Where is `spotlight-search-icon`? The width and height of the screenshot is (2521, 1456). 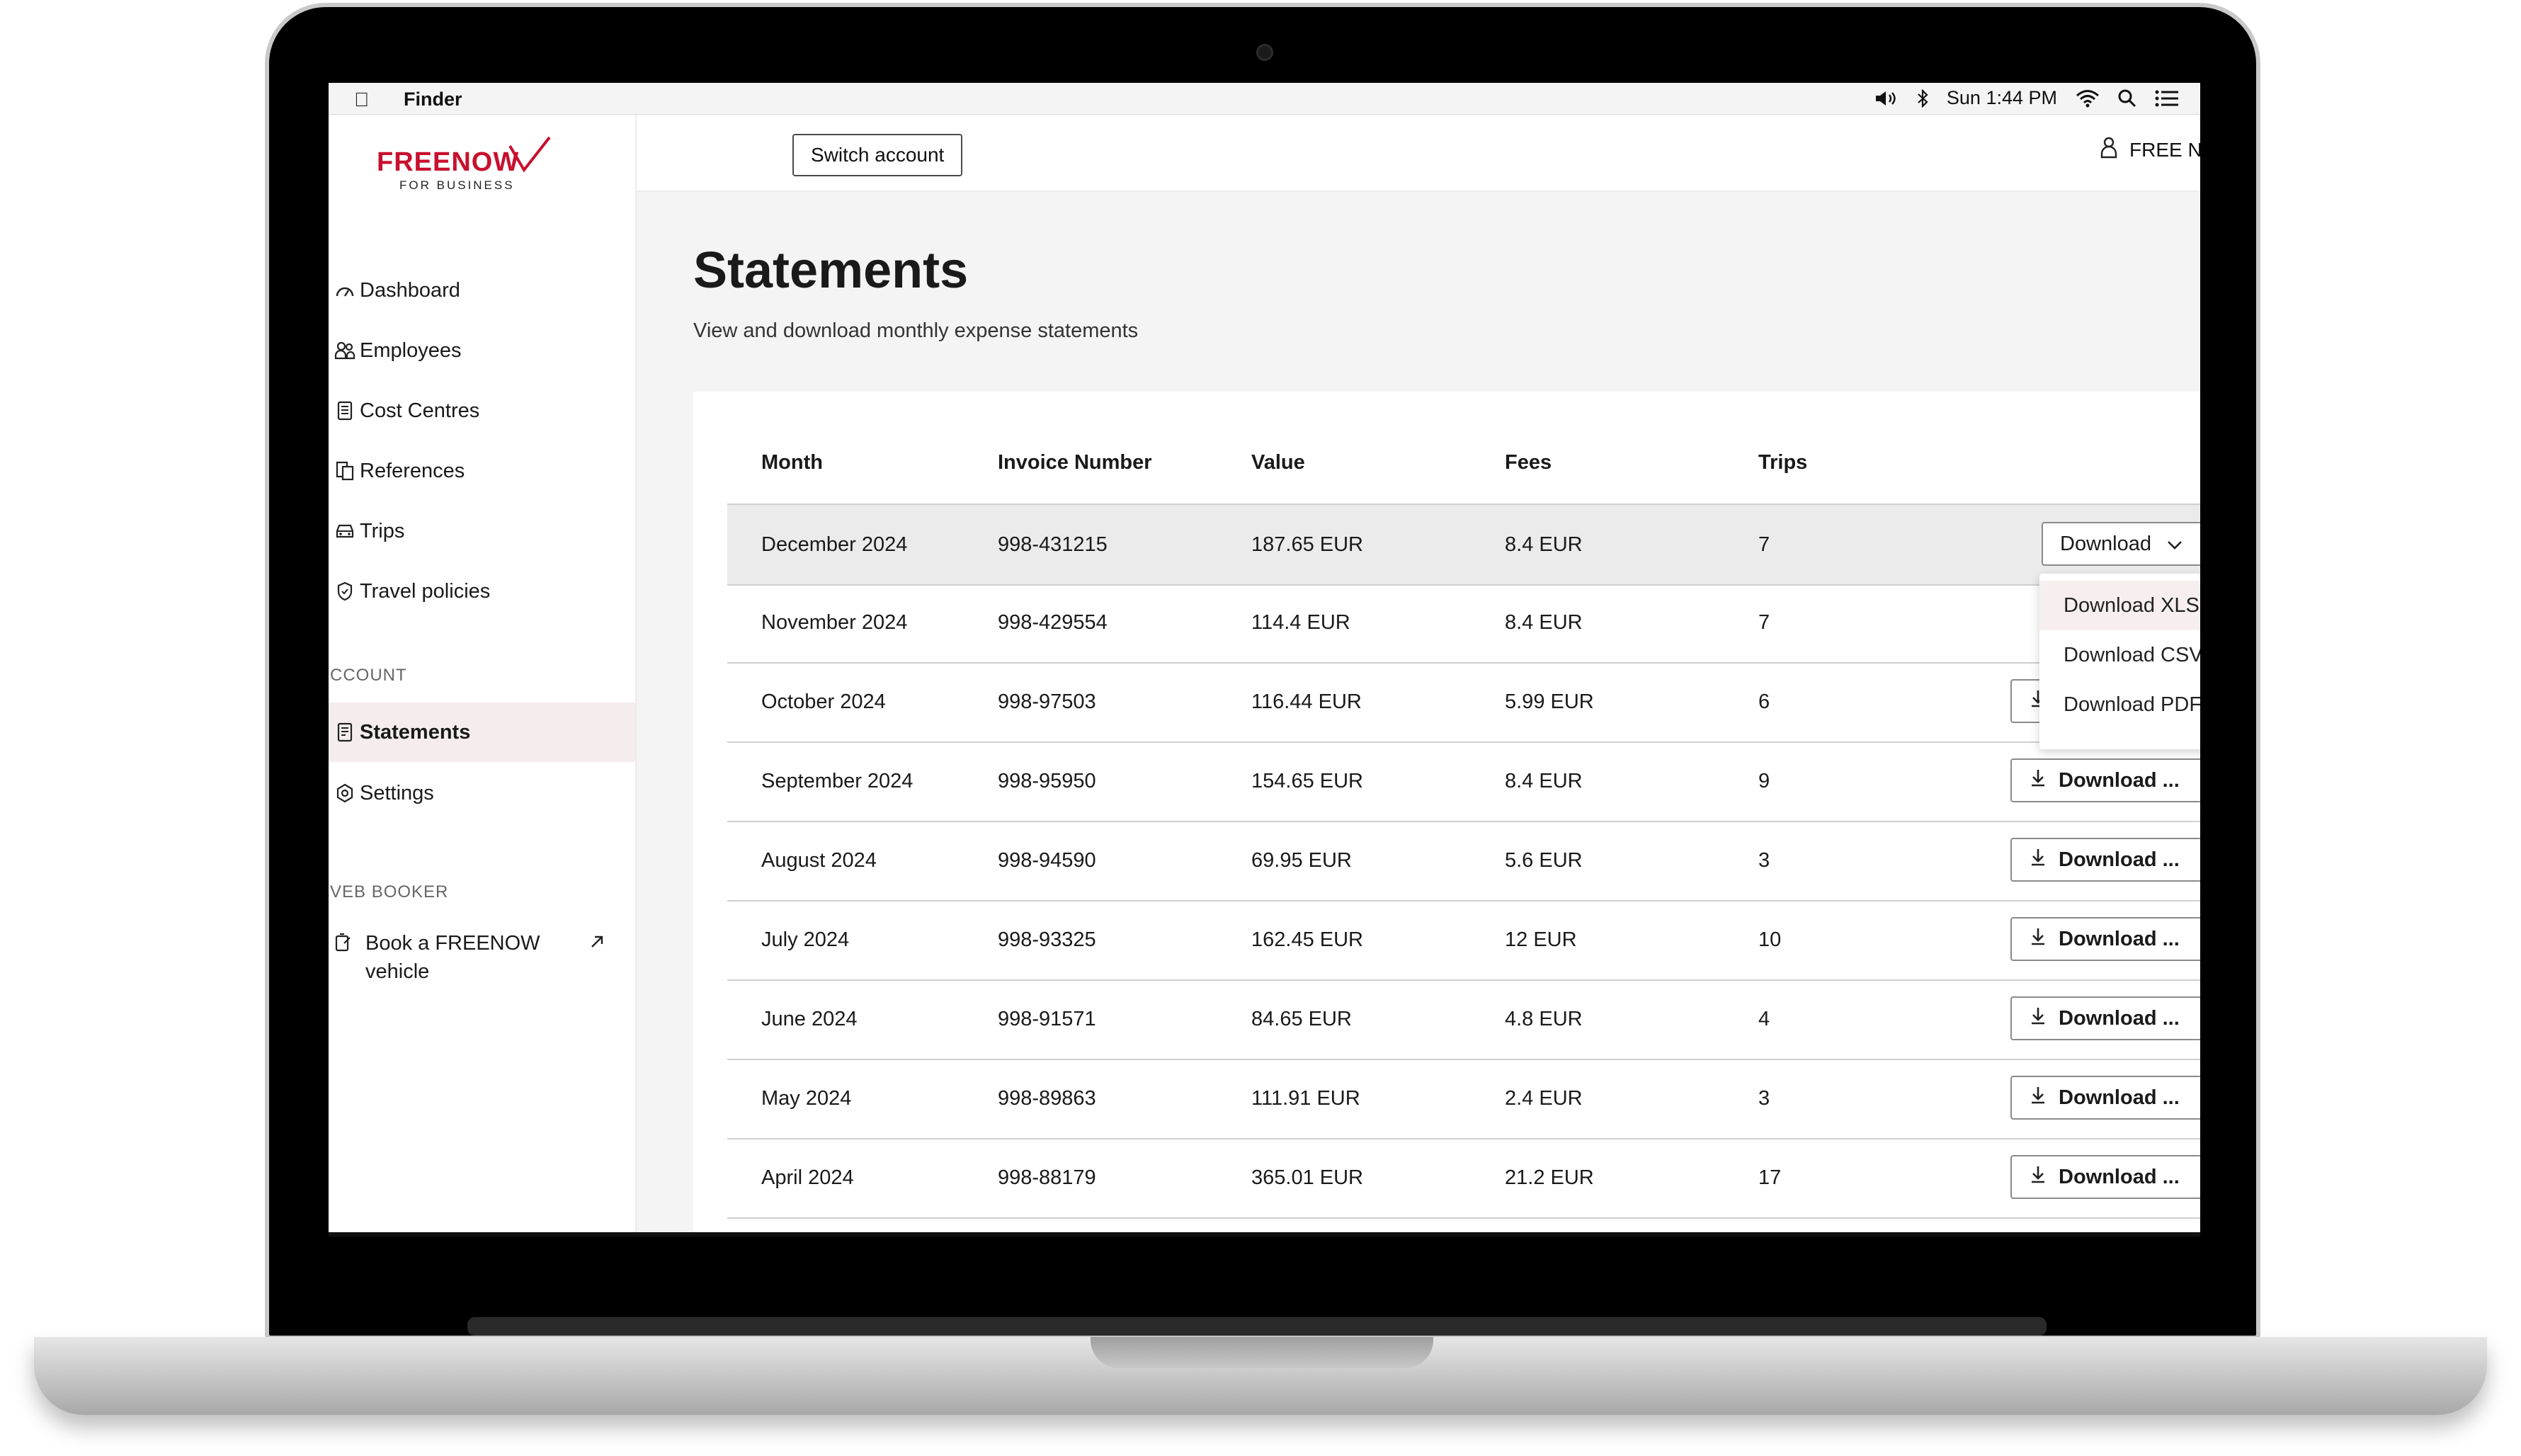 spotlight-search-icon is located at coordinates (2127, 99).